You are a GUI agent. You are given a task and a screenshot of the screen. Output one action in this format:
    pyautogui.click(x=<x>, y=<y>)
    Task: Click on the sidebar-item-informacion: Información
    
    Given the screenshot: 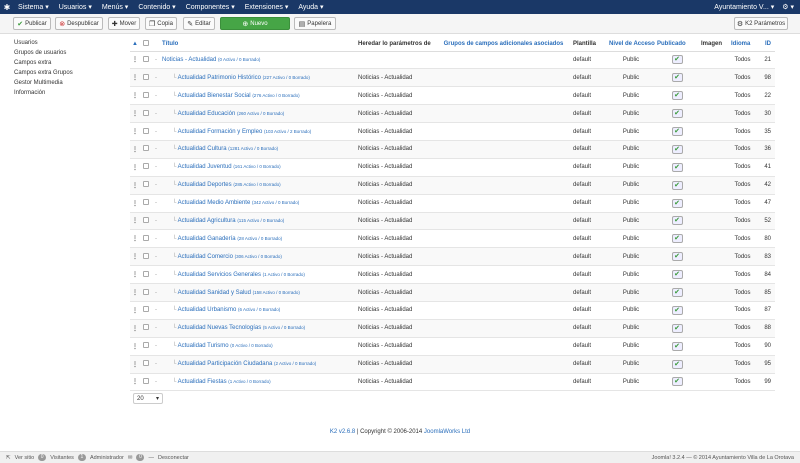 What is the action you would take?
    pyautogui.click(x=69, y=93)
    